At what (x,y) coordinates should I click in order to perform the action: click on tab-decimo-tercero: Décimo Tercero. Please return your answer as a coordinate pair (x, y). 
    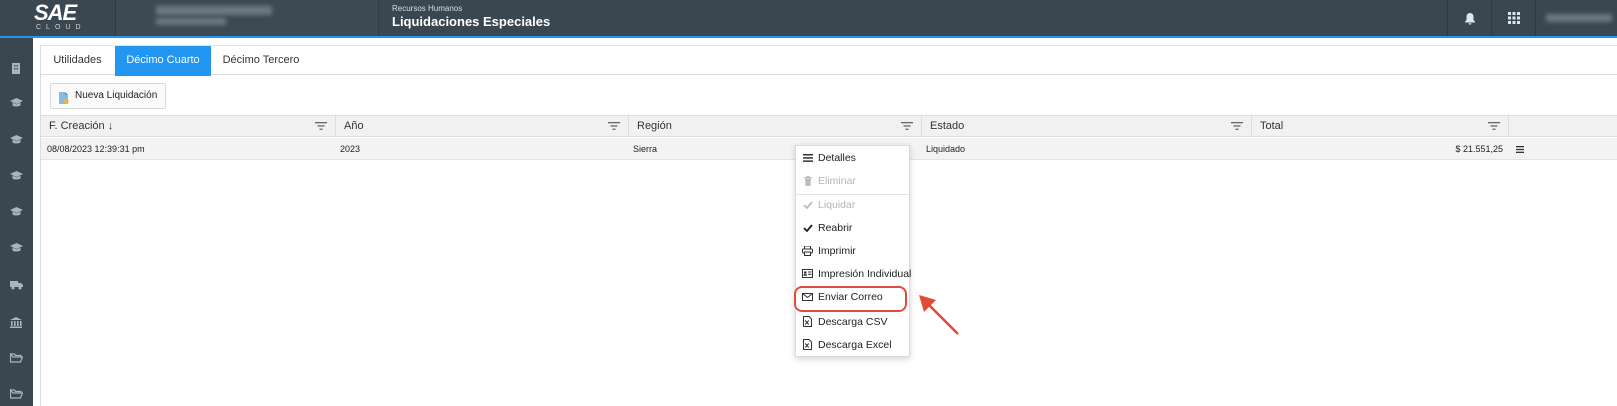
    Looking at the image, I should click on (261, 61).